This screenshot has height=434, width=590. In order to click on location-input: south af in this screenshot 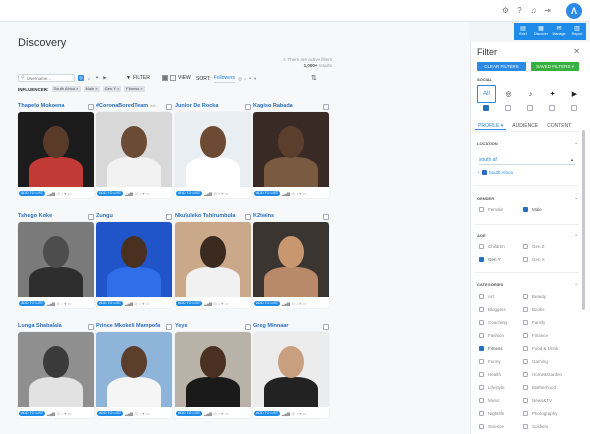, I will do `click(527, 161)`.